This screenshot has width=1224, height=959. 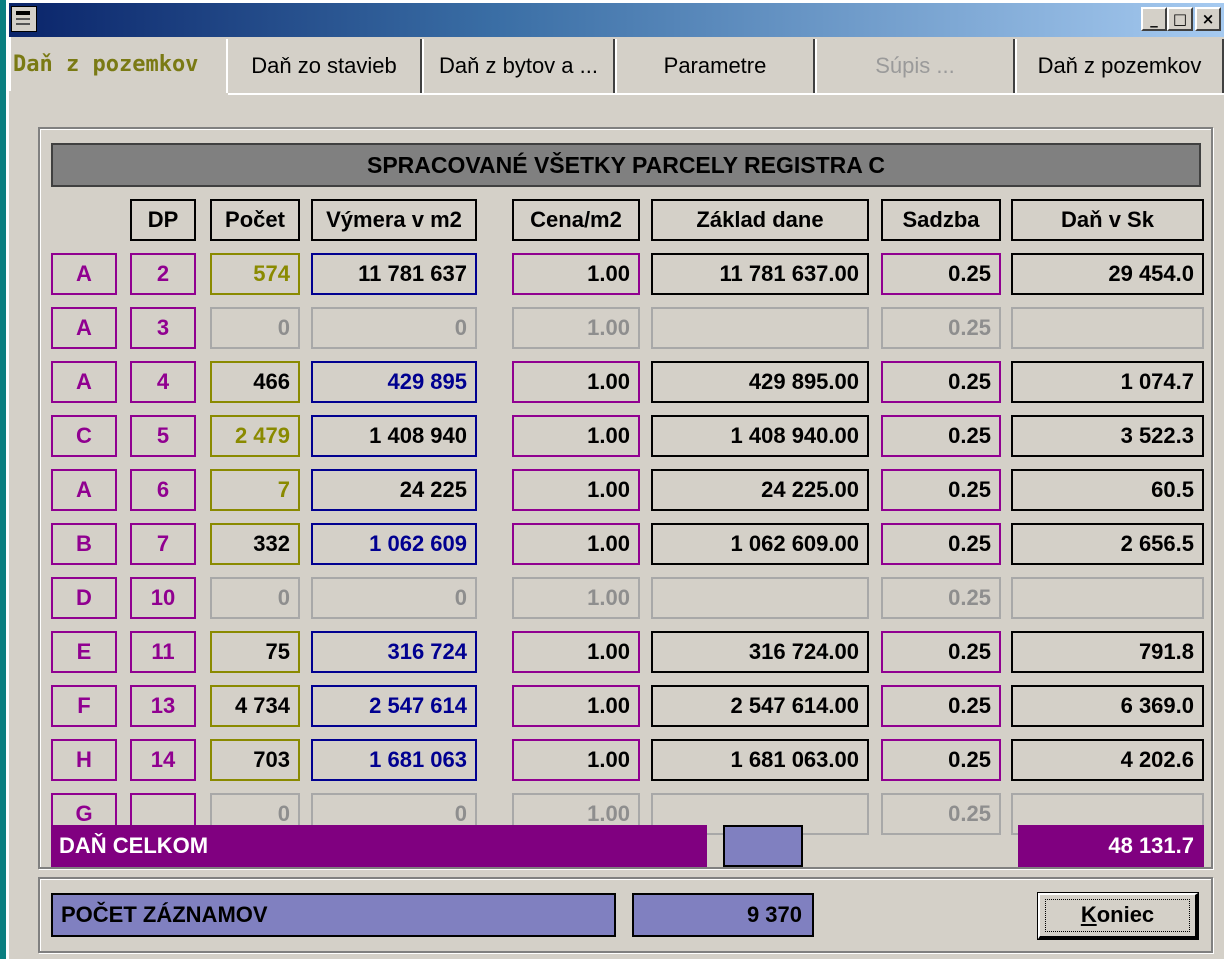 What do you see at coordinates (616, 20) in the screenshot?
I see `title-bar: _ □ ×` at bounding box center [616, 20].